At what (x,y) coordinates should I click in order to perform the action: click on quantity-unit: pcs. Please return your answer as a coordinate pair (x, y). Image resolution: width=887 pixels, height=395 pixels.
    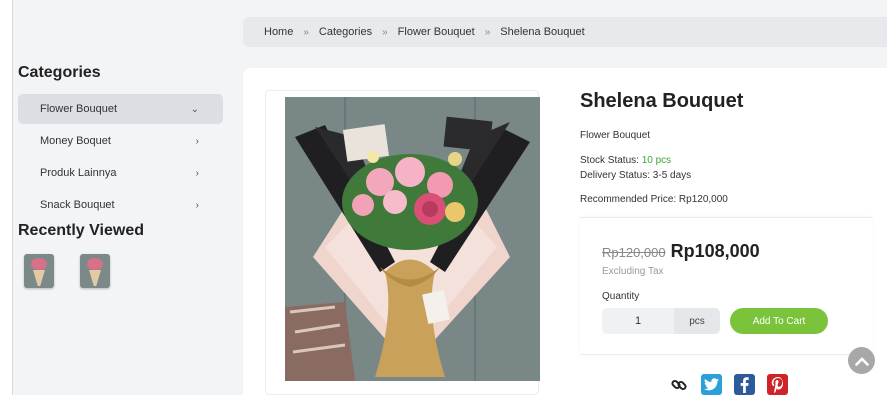
    Looking at the image, I should click on (697, 321).